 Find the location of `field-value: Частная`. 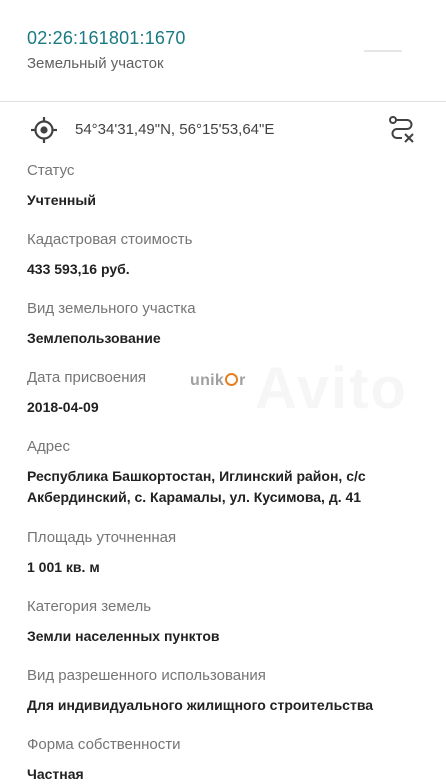

field-value: Частная is located at coordinates (55, 774).